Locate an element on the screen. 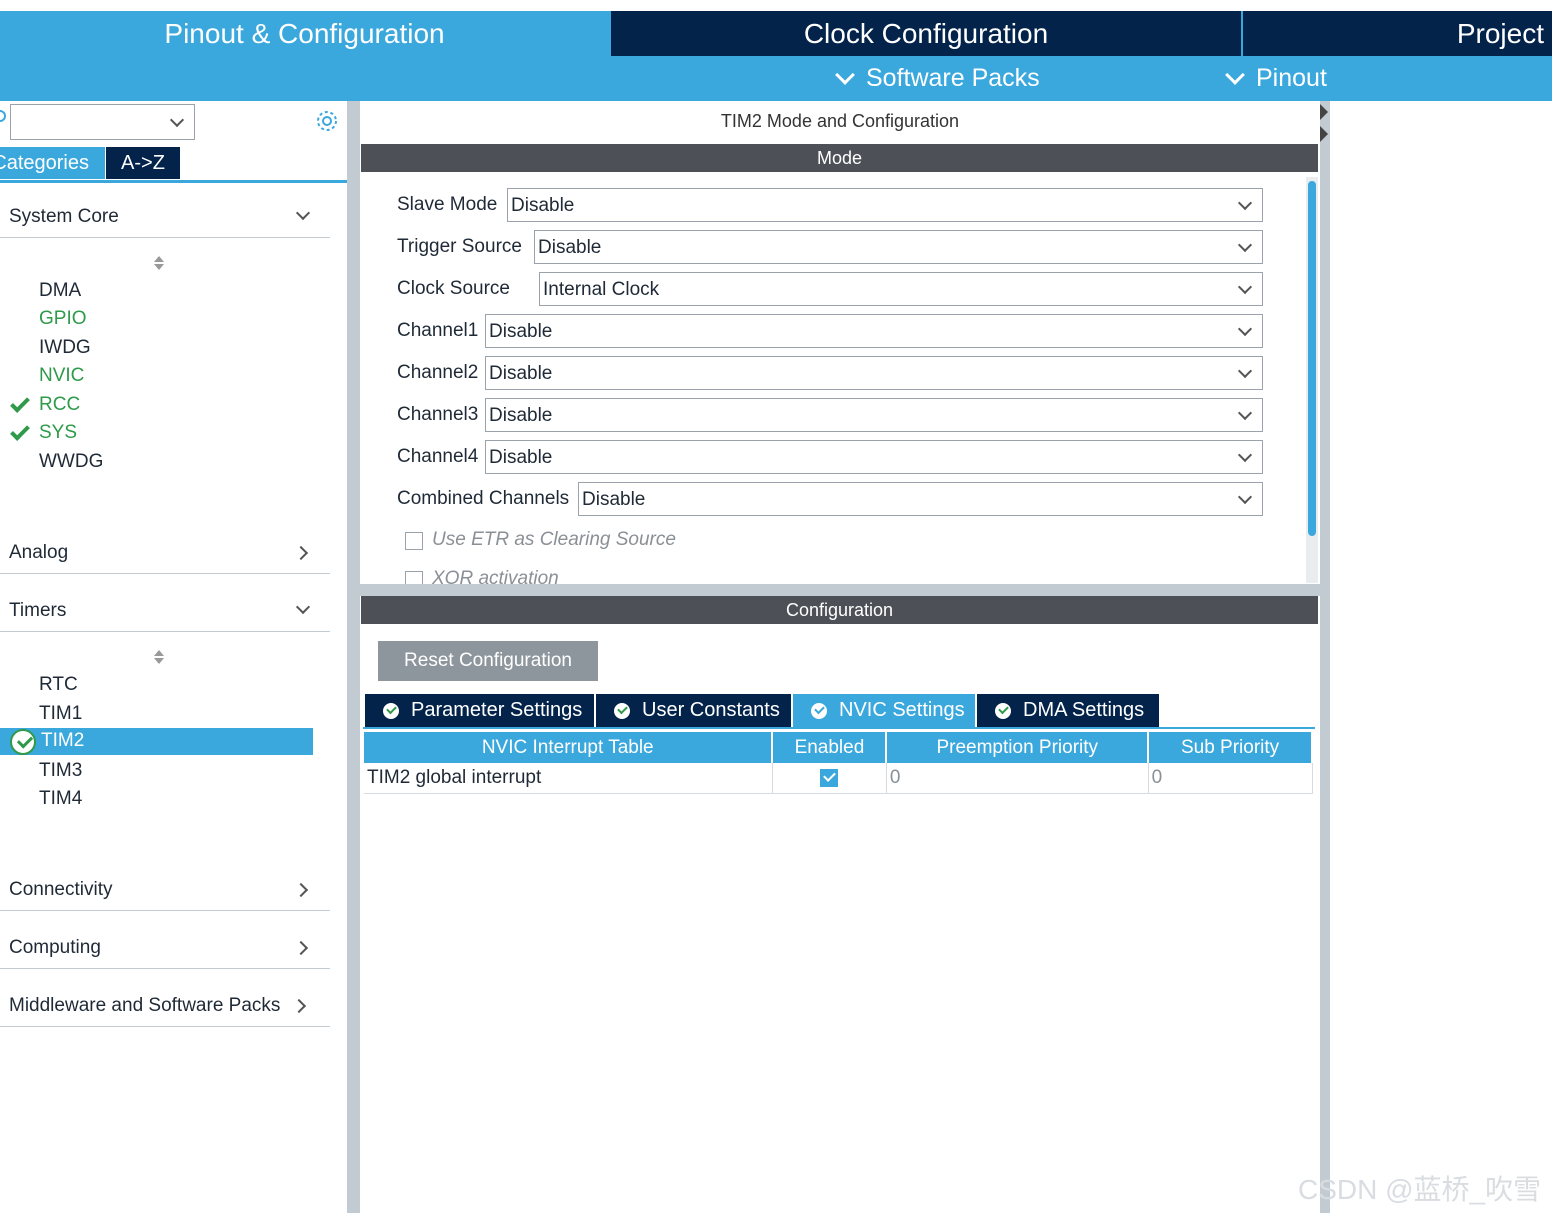 Image resolution: width=1552 pixels, height=1213 pixels. use-etr-checkbox is located at coordinates (414, 541).